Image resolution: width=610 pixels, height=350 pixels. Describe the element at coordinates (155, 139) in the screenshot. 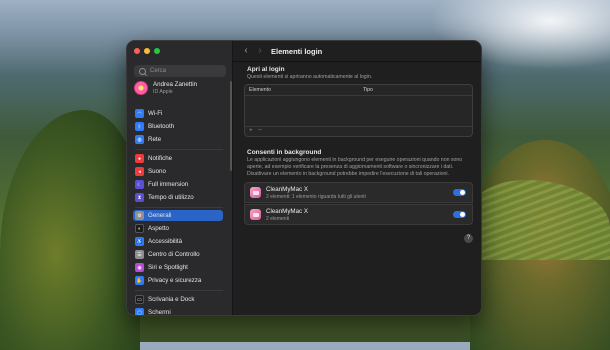

I see `sidebar-item-label: Rete` at that location.